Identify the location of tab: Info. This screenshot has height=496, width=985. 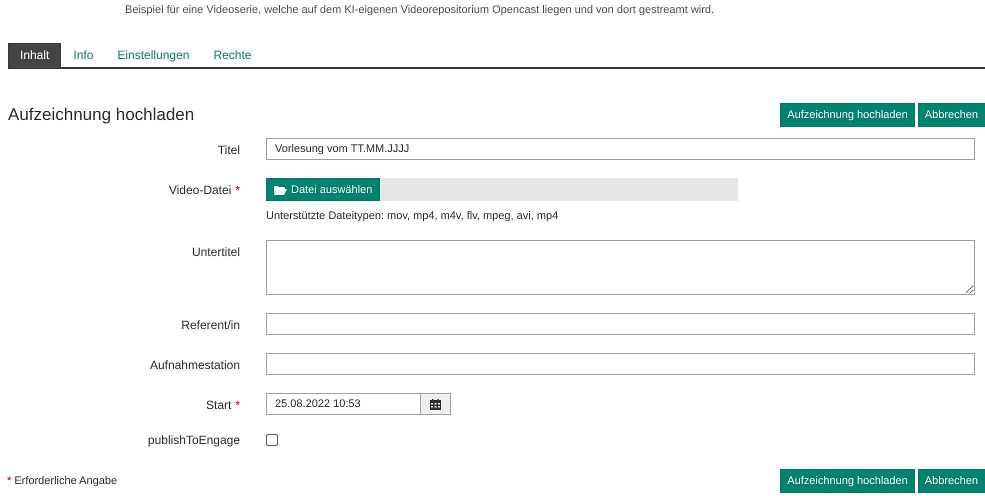
(83, 55).